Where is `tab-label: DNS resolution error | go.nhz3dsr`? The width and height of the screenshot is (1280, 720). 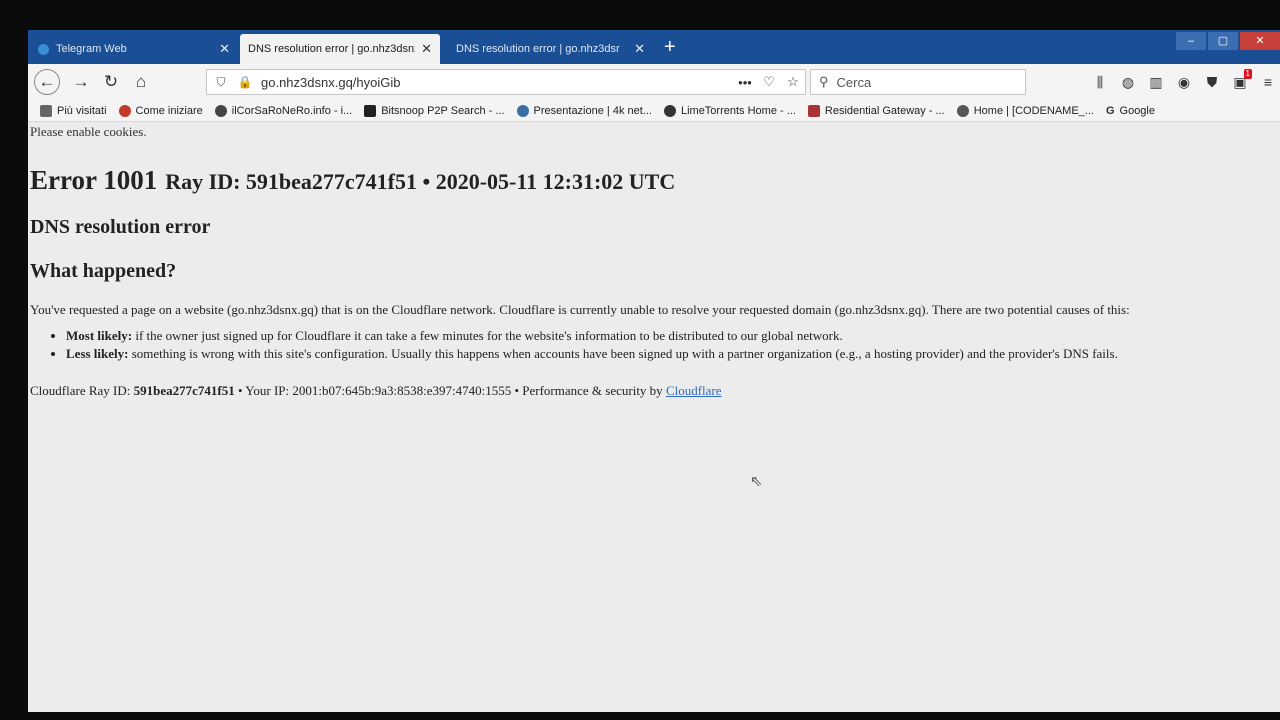
tab-label: DNS resolution error | go.nhz3dsr is located at coordinates (538, 49).